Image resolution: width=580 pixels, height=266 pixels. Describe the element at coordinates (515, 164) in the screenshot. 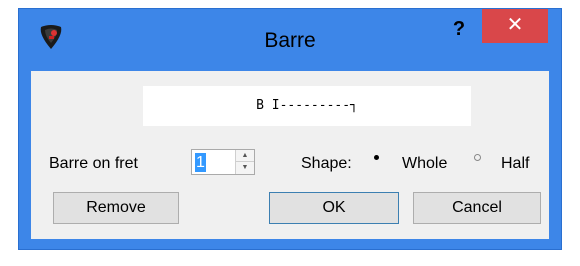

I see `radio-half-label: Half` at that location.